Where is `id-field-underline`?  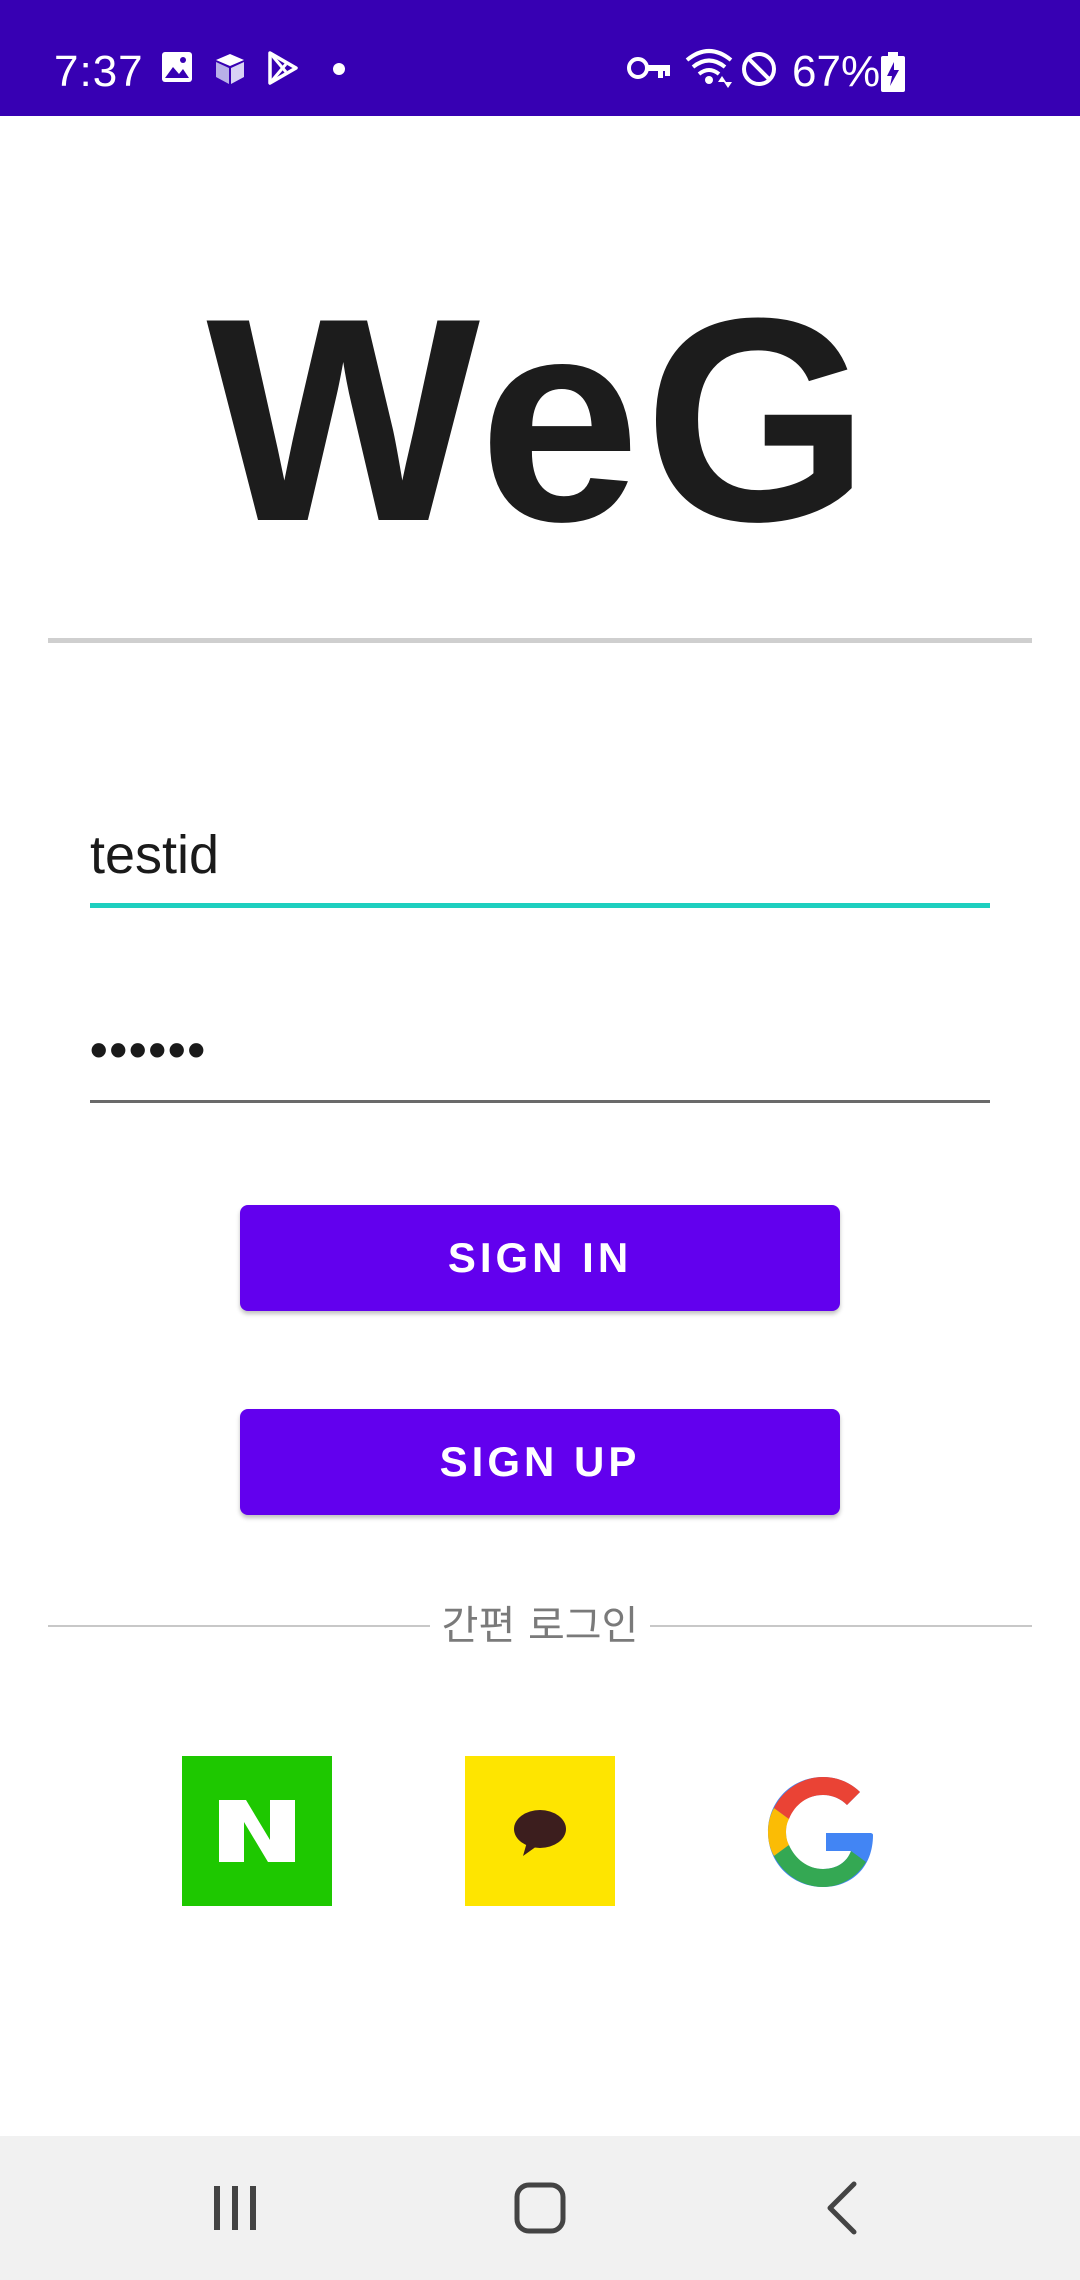
id-field-underline is located at coordinates (540, 905).